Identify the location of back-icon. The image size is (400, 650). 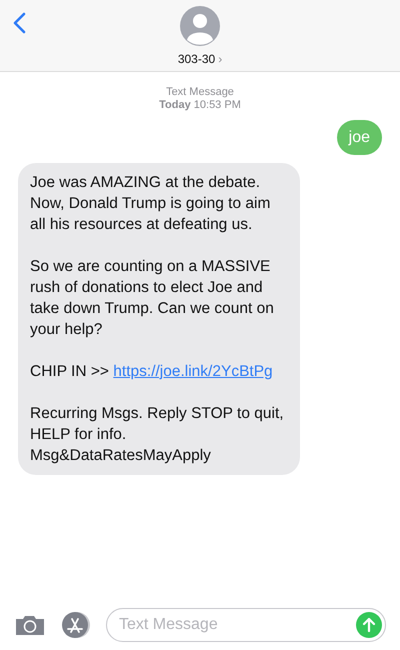
(19, 23).